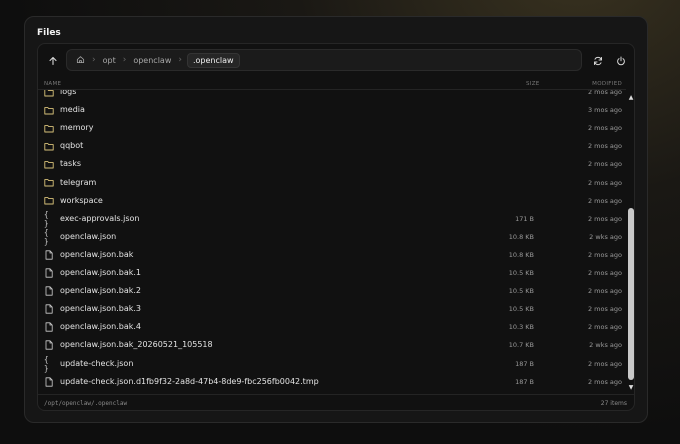 Image resolution: width=680 pixels, height=444 pixels. I want to click on up-button, so click(53, 61).